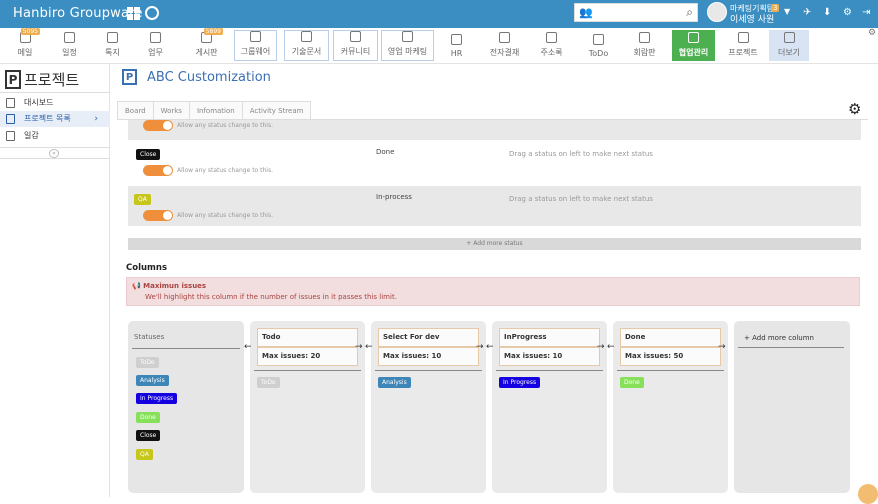 The width and height of the screenshot is (878, 504). Describe the element at coordinates (55, 103) in the screenshot. I see `sidebar-item-dashboard: 대시보드` at that location.